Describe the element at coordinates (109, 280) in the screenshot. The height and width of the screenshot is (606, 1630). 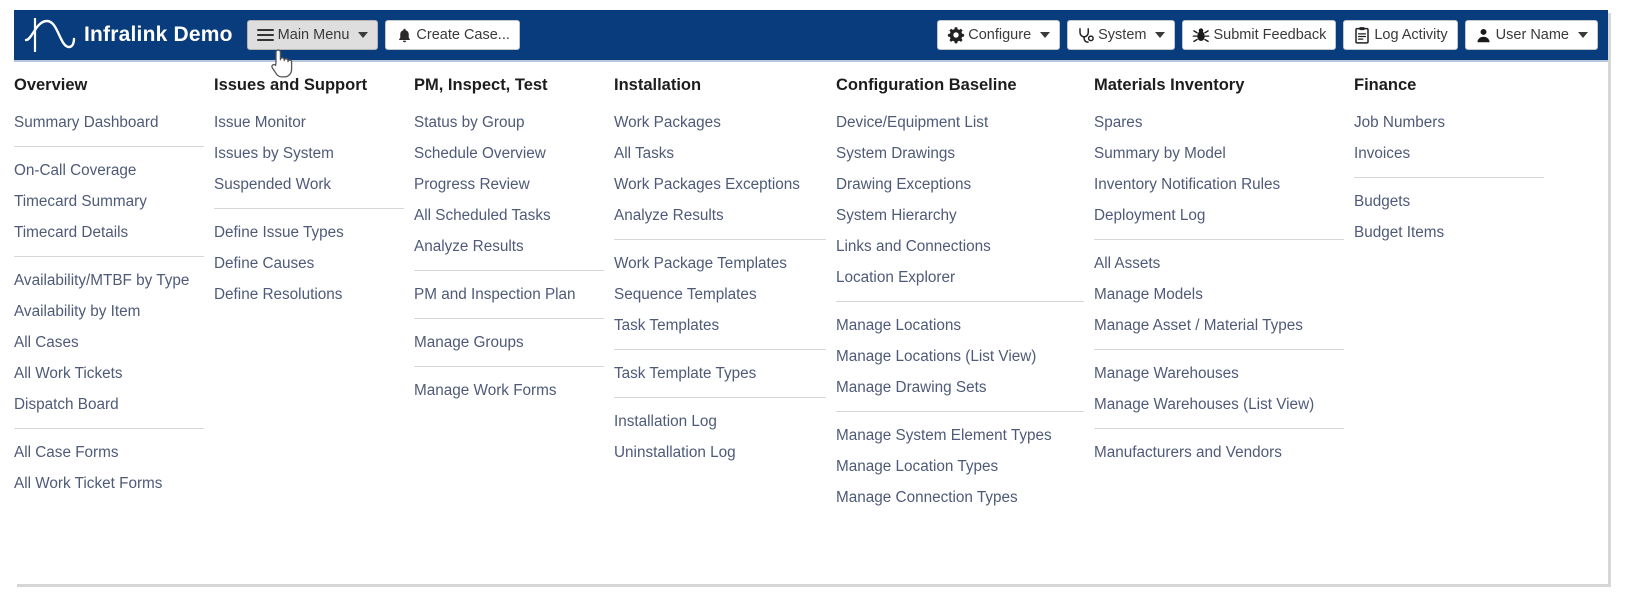
I see `menu-item-availability-mtbf-by-type: Availability/MTBF by Type` at that location.